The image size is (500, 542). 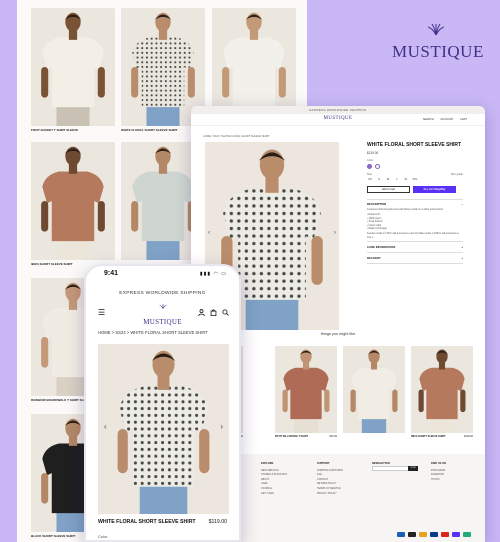 I want to click on care-accordion: CARE INFORMATION +, so click(x=415, y=246).